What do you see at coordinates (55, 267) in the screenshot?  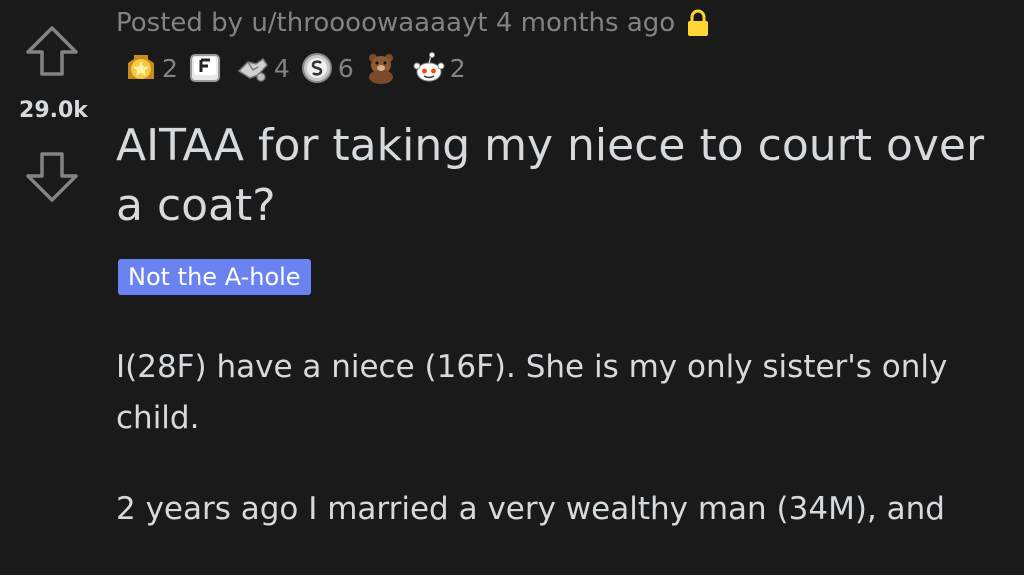 I see `vote-column: 29.0k` at bounding box center [55, 267].